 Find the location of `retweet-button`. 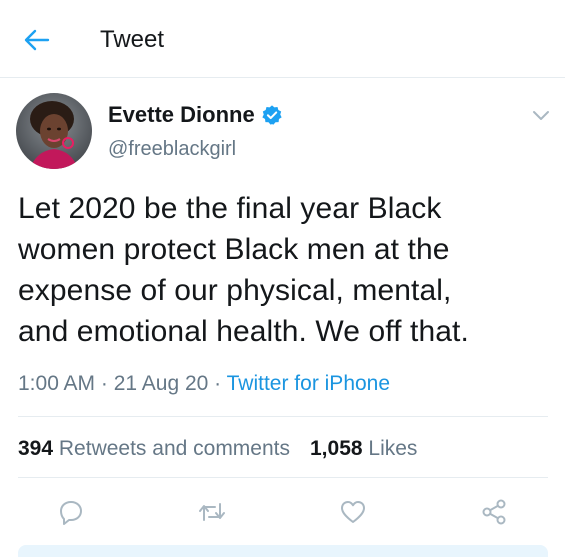

retweet-button is located at coordinates (212, 512).